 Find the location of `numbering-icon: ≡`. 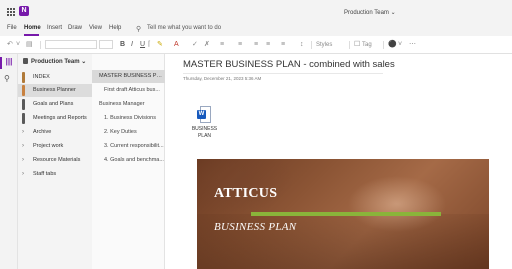

numbering-icon: ≡ is located at coordinates (240, 45).